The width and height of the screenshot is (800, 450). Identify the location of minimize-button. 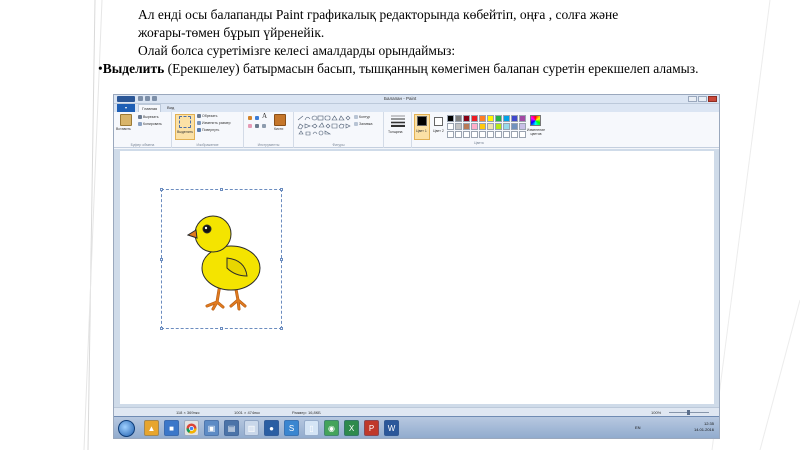
(692, 99).